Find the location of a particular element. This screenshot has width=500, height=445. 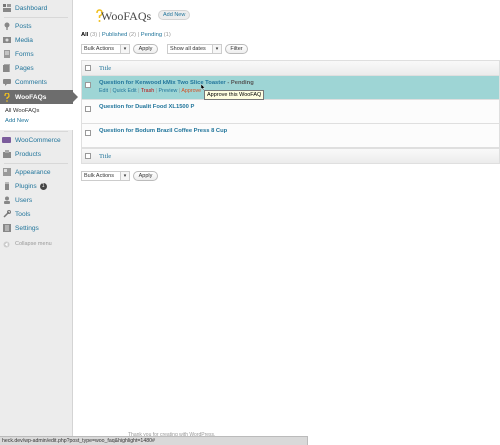

menu-label: Products is located at coordinates (28, 154).